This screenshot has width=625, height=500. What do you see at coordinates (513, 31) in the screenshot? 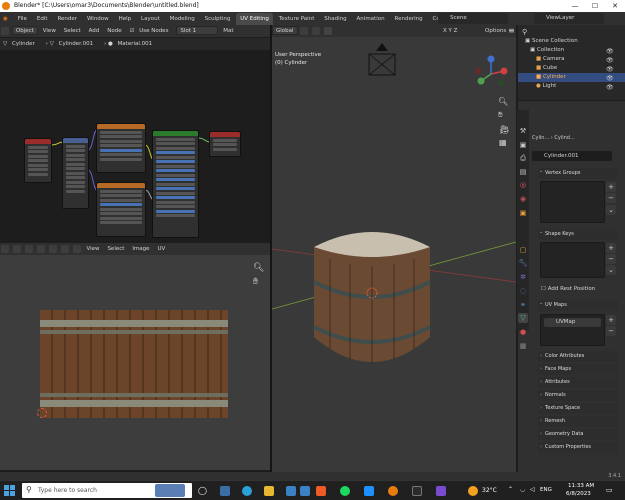
I see `sidebar-toggle-icon: ≡` at bounding box center [513, 31].